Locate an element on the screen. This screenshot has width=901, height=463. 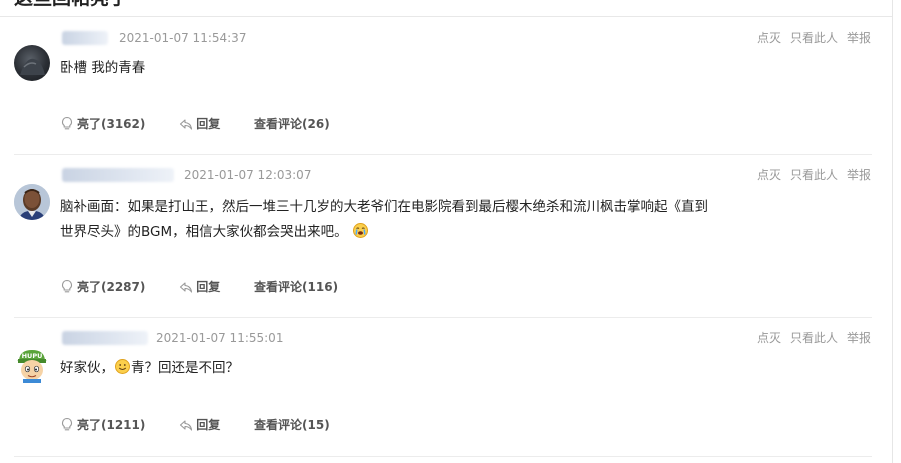
reply-footer: 亮了(3162) 回复 查看评论(26) is located at coordinates (210, 124).